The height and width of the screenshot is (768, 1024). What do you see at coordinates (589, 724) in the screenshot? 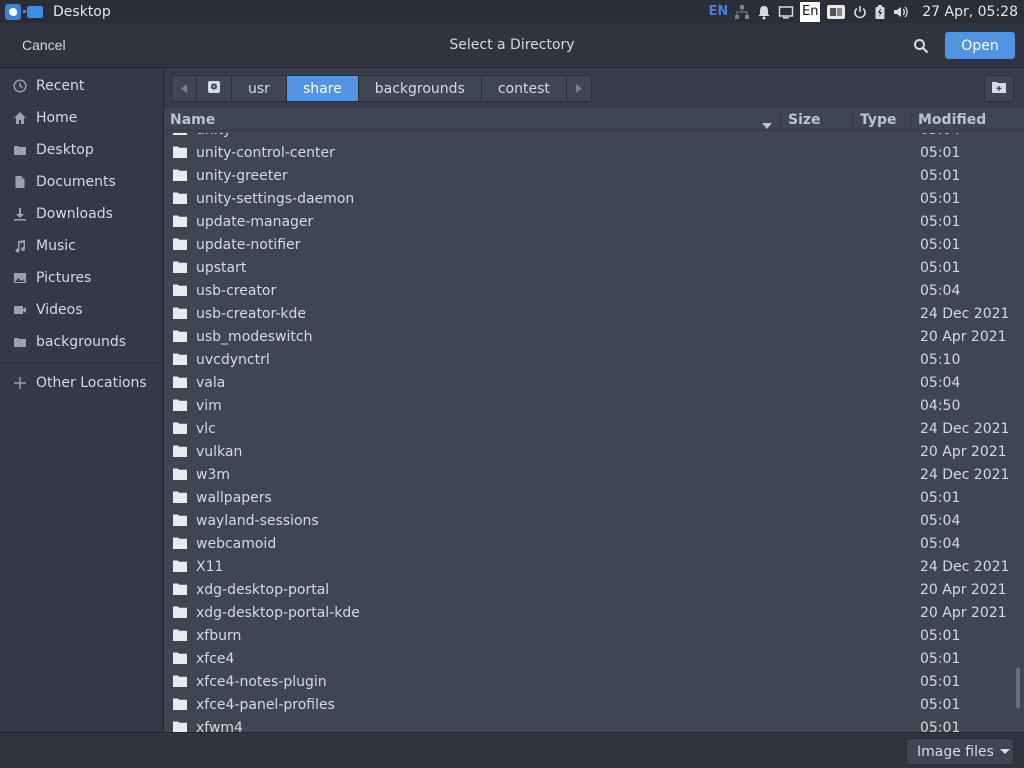
I see `file-row: xfwm4 05:01` at bounding box center [589, 724].